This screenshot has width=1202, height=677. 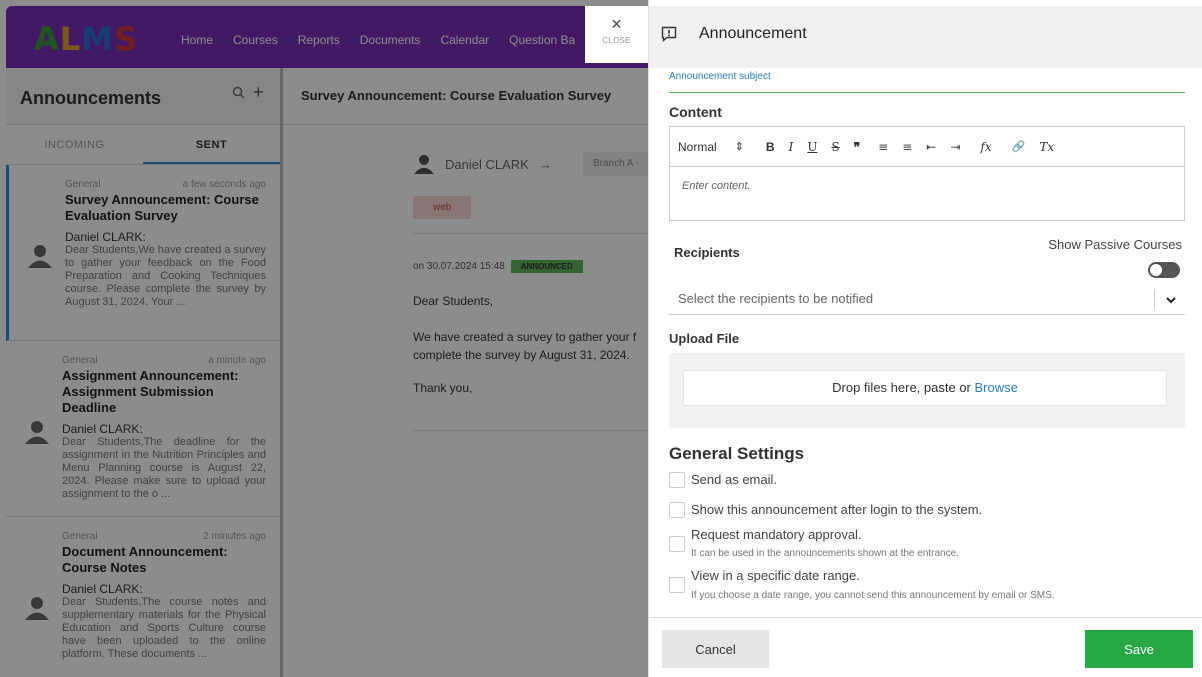 I want to click on announcement-icon, so click(x=669, y=34).